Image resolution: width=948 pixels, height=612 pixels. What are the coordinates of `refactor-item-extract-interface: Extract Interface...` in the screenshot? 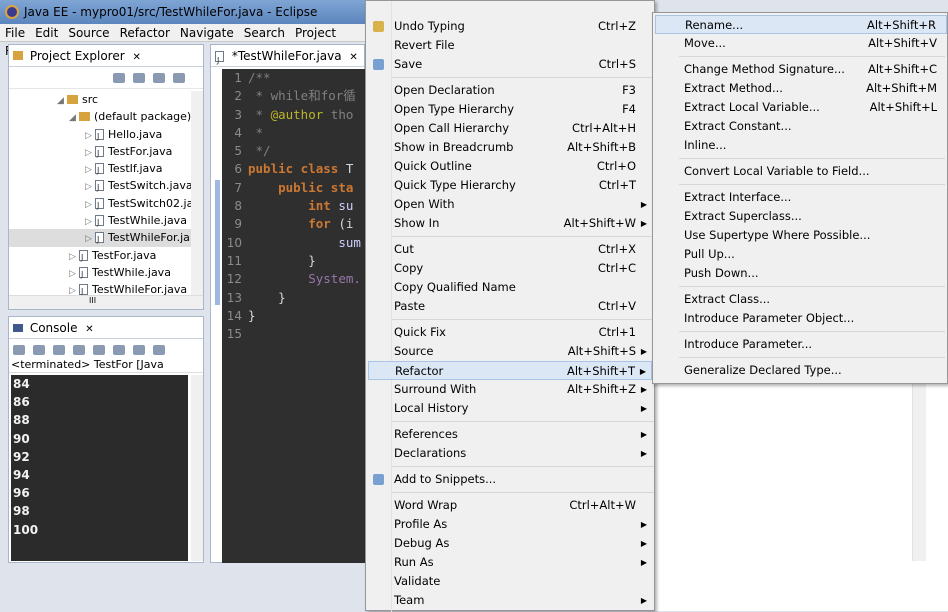 It's located at (801, 197).